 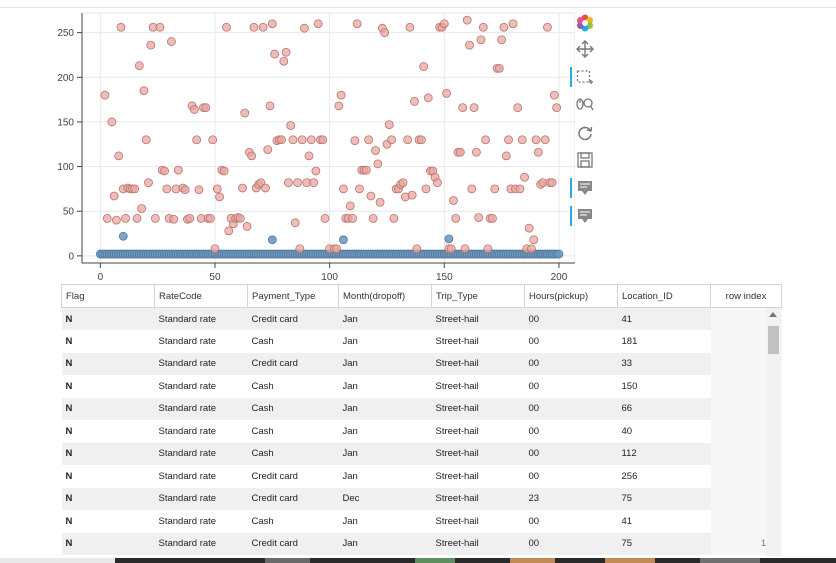 What do you see at coordinates (293, 296) in the screenshot?
I see `column-header-payment-type: Payment_Type` at bounding box center [293, 296].